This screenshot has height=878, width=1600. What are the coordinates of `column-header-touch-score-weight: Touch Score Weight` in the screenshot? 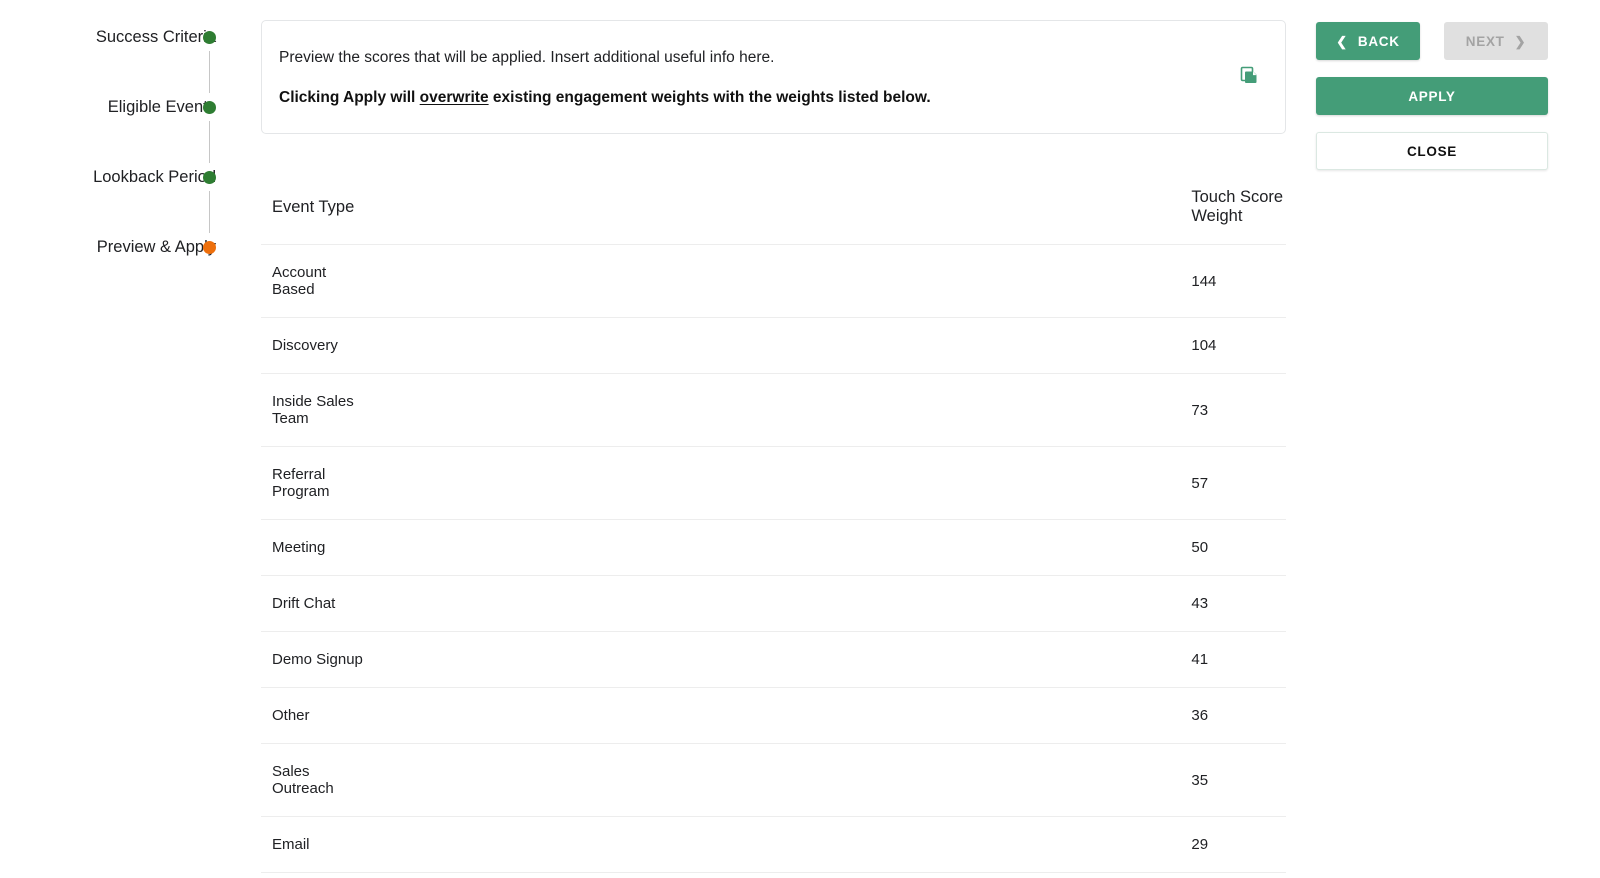 It's located at (824, 206).